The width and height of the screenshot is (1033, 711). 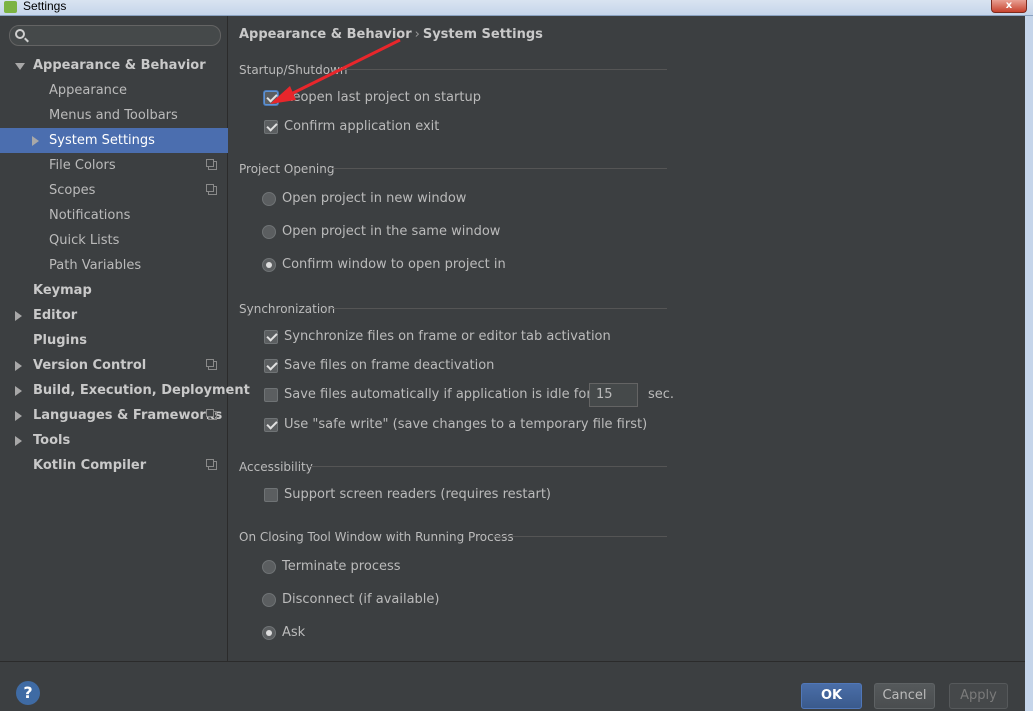 I want to click on save-deactivation-label: Save files on frame deactivation, so click(x=389, y=365).